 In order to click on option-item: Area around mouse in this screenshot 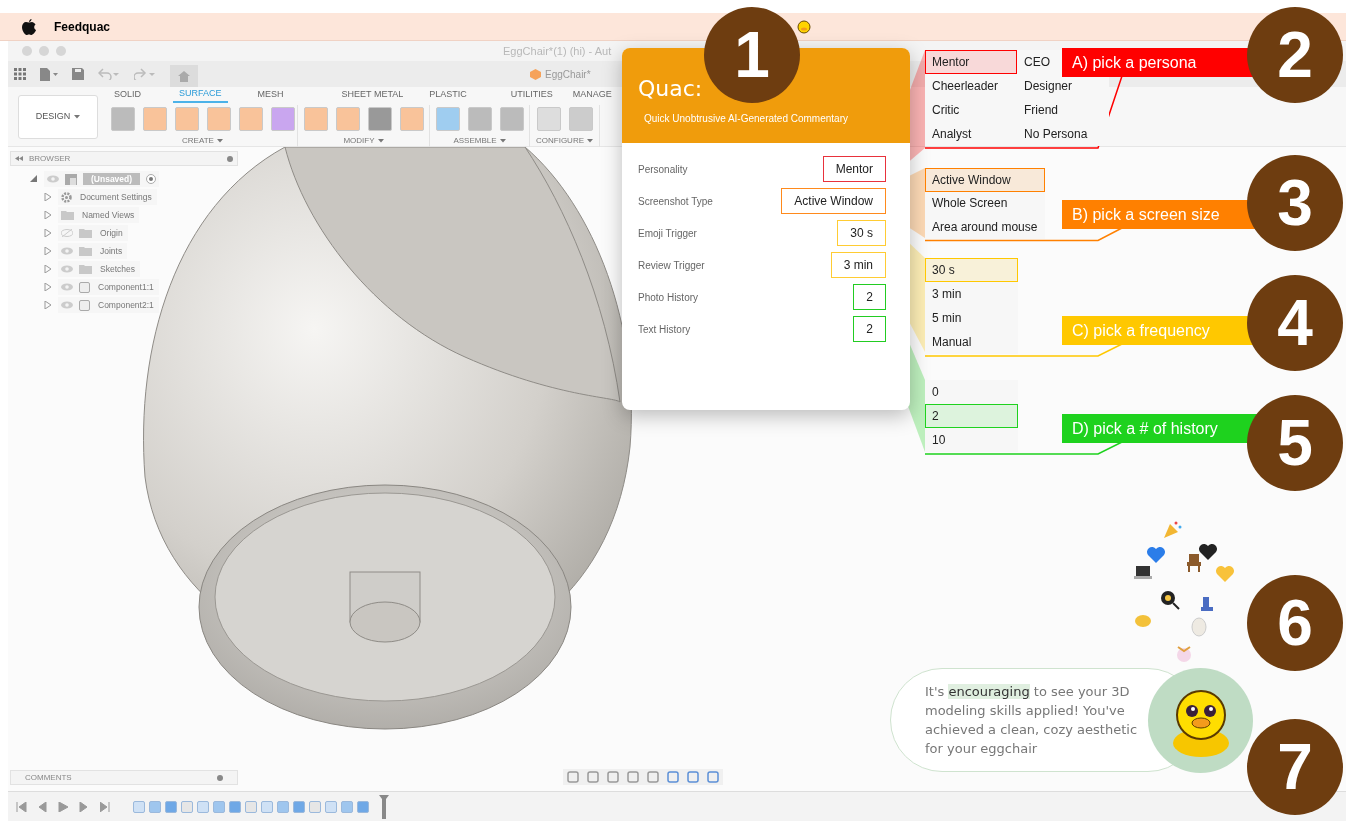, I will do `click(985, 227)`.